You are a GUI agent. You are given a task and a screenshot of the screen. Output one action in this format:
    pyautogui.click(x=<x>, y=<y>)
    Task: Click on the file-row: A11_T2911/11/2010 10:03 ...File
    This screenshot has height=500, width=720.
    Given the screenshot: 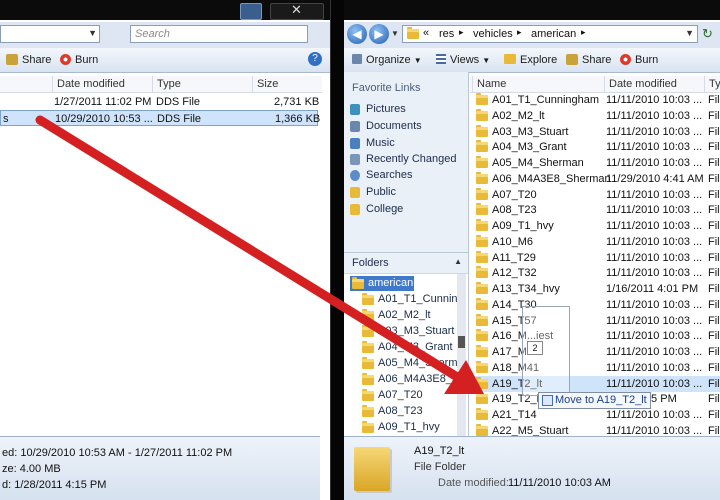 What is the action you would take?
    pyautogui.click(x=595, y=258)
    